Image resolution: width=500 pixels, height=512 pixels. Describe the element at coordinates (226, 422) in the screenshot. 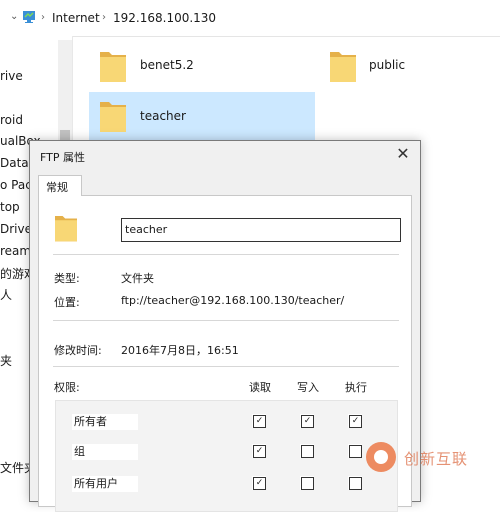

I see `permission-row: 所有者 ✓ ✓ ✓` at that location.